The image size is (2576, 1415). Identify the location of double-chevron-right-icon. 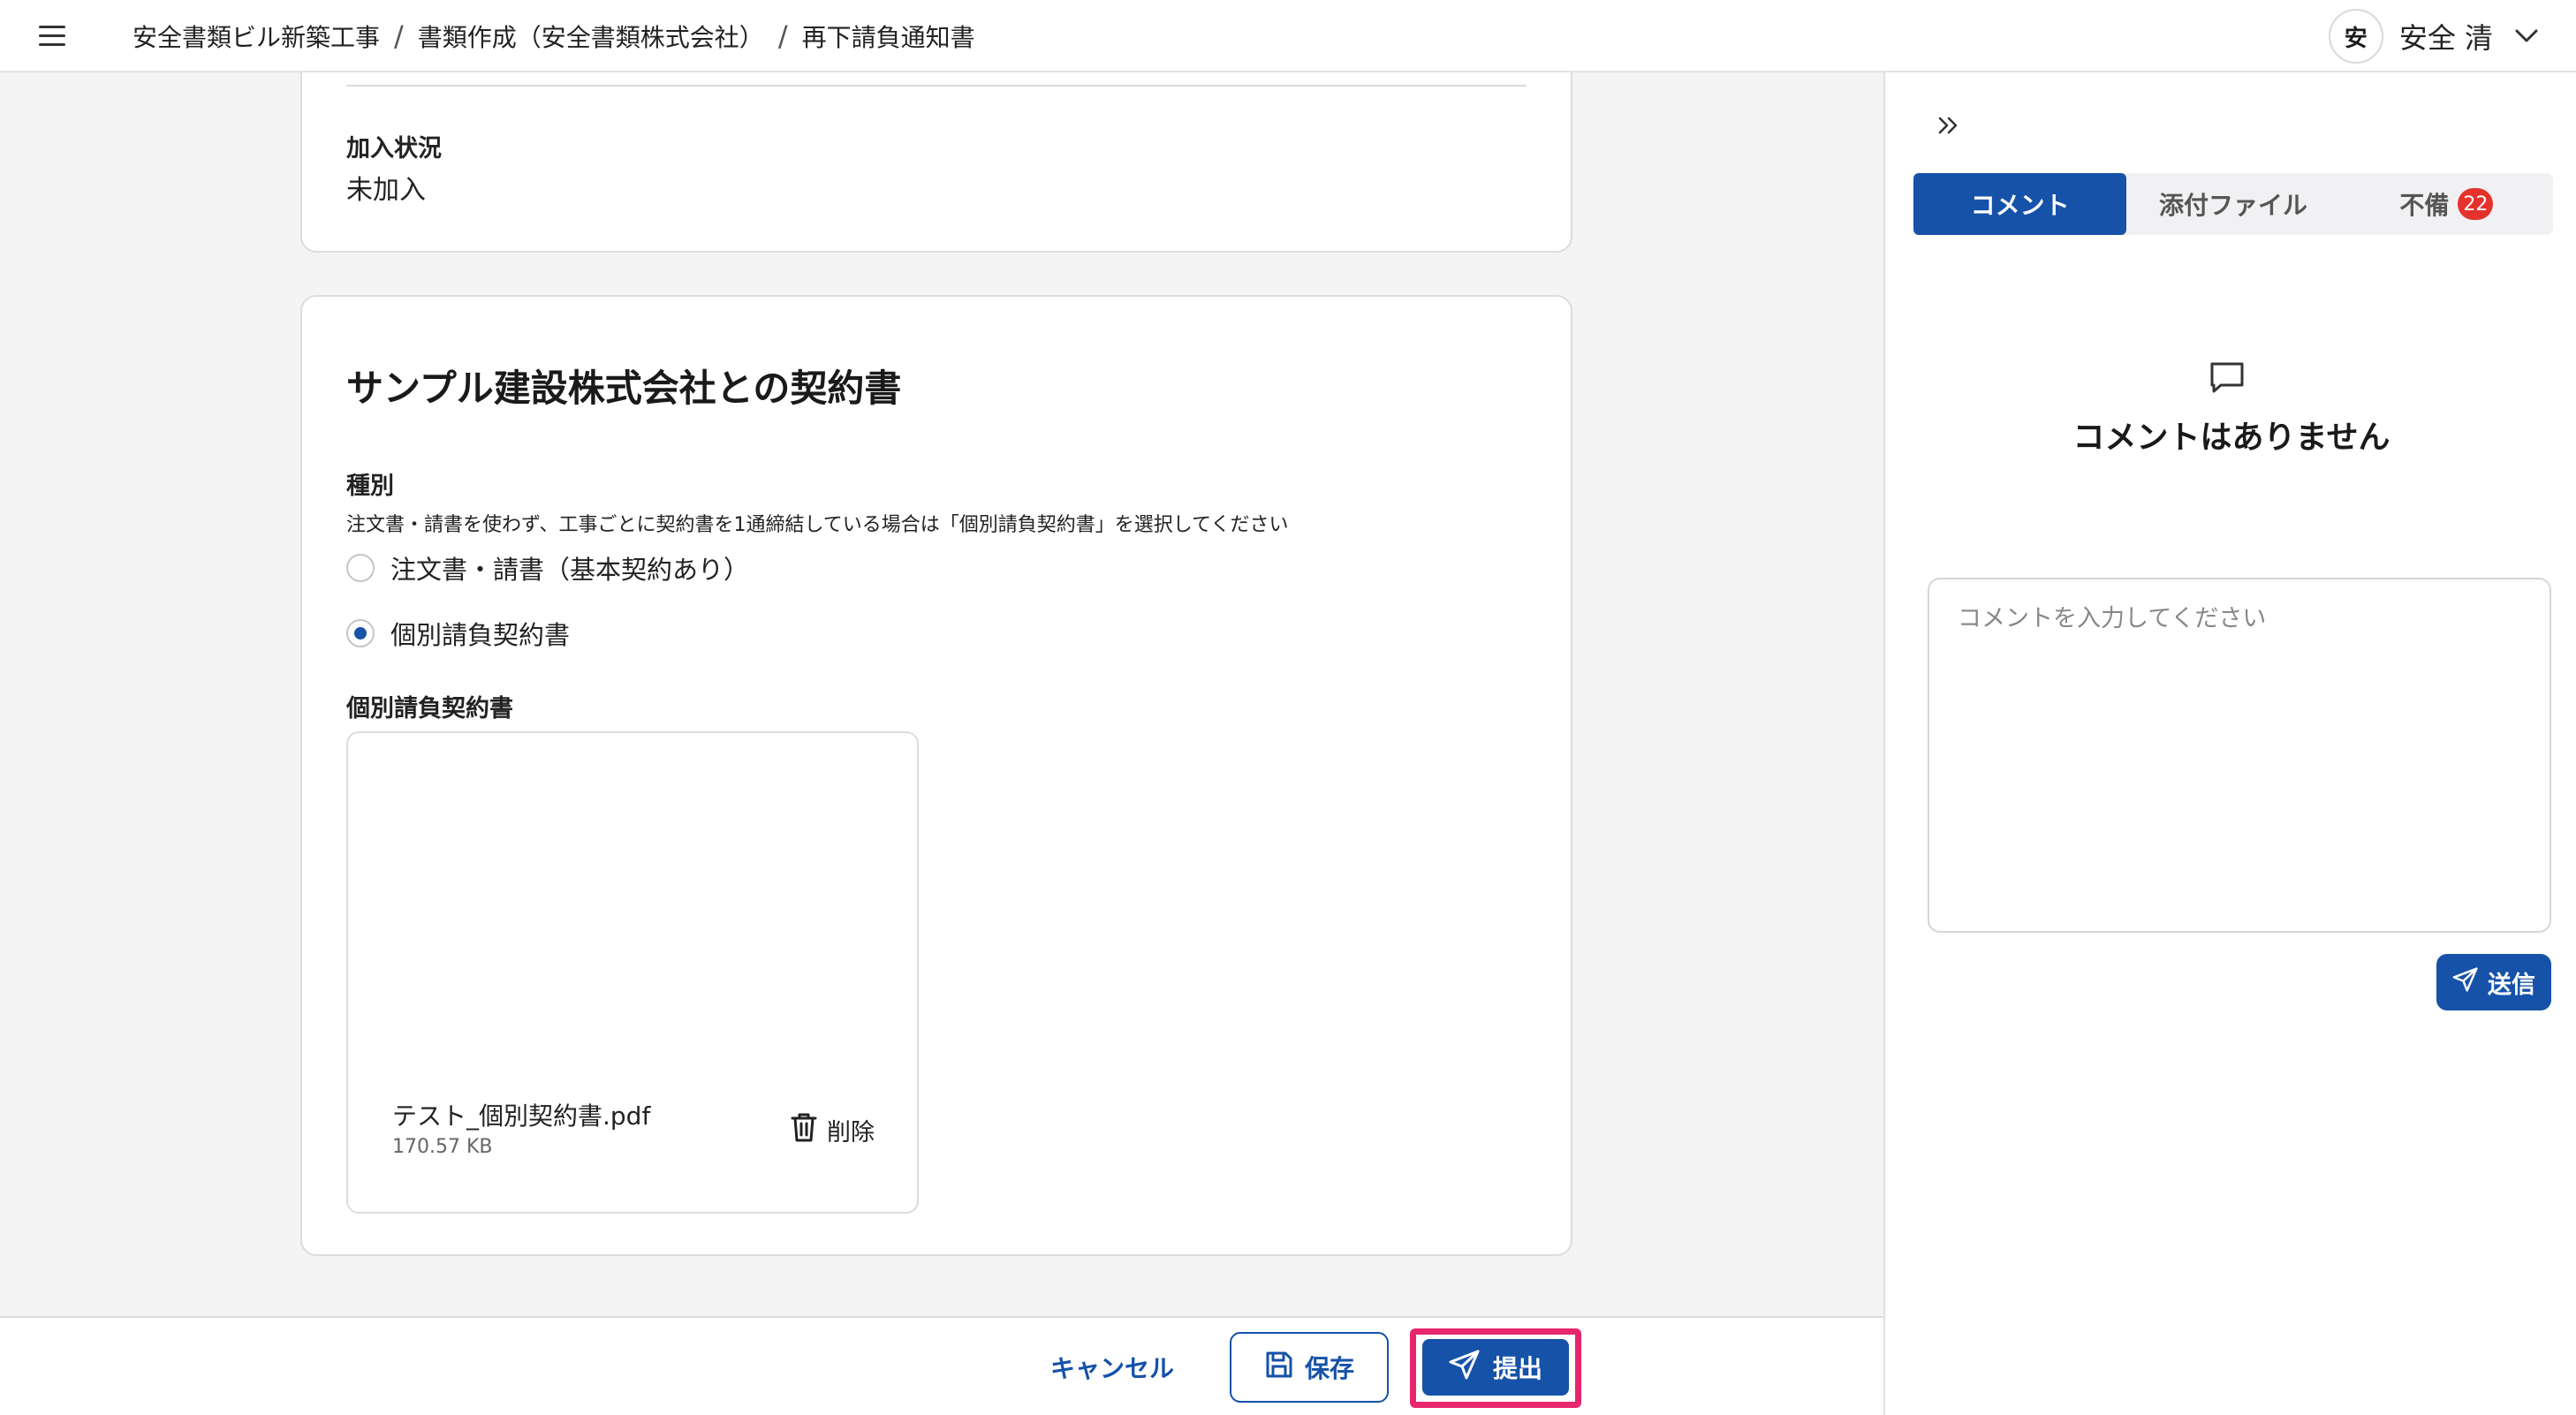
(1949, 125).